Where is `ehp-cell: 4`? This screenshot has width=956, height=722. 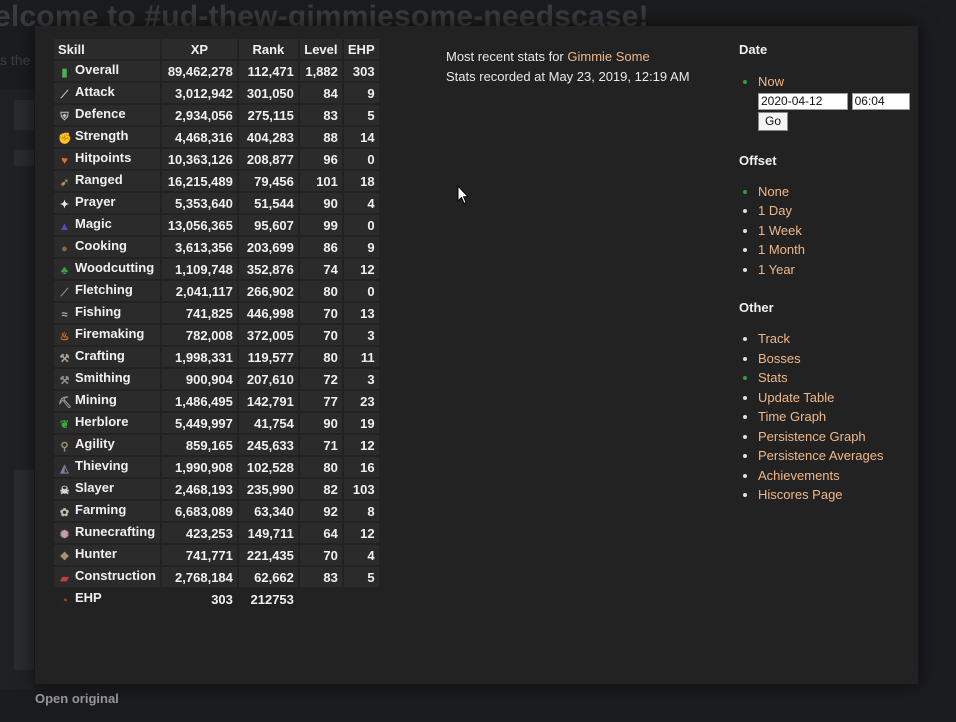 ehp-cell: 4 is located at coordinates (361, 203).